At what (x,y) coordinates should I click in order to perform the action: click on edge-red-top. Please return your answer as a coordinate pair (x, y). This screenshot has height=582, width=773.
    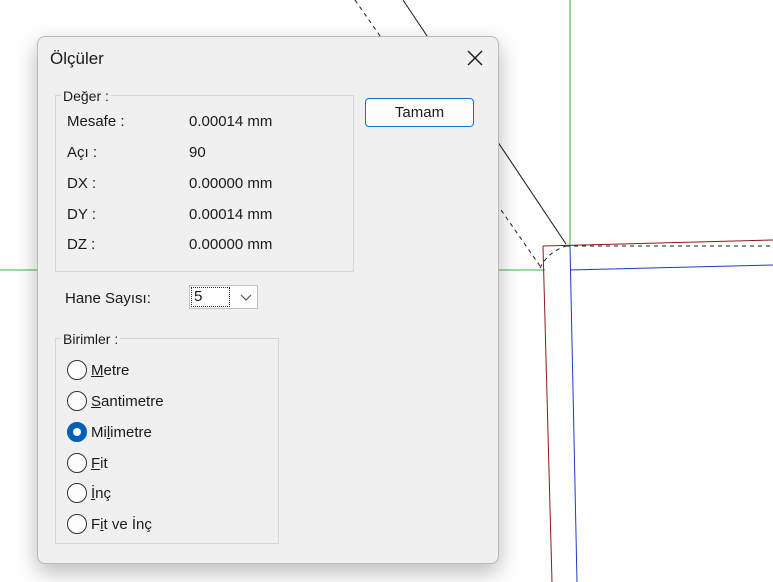
    Looking at the image, I should click on (657, 243).